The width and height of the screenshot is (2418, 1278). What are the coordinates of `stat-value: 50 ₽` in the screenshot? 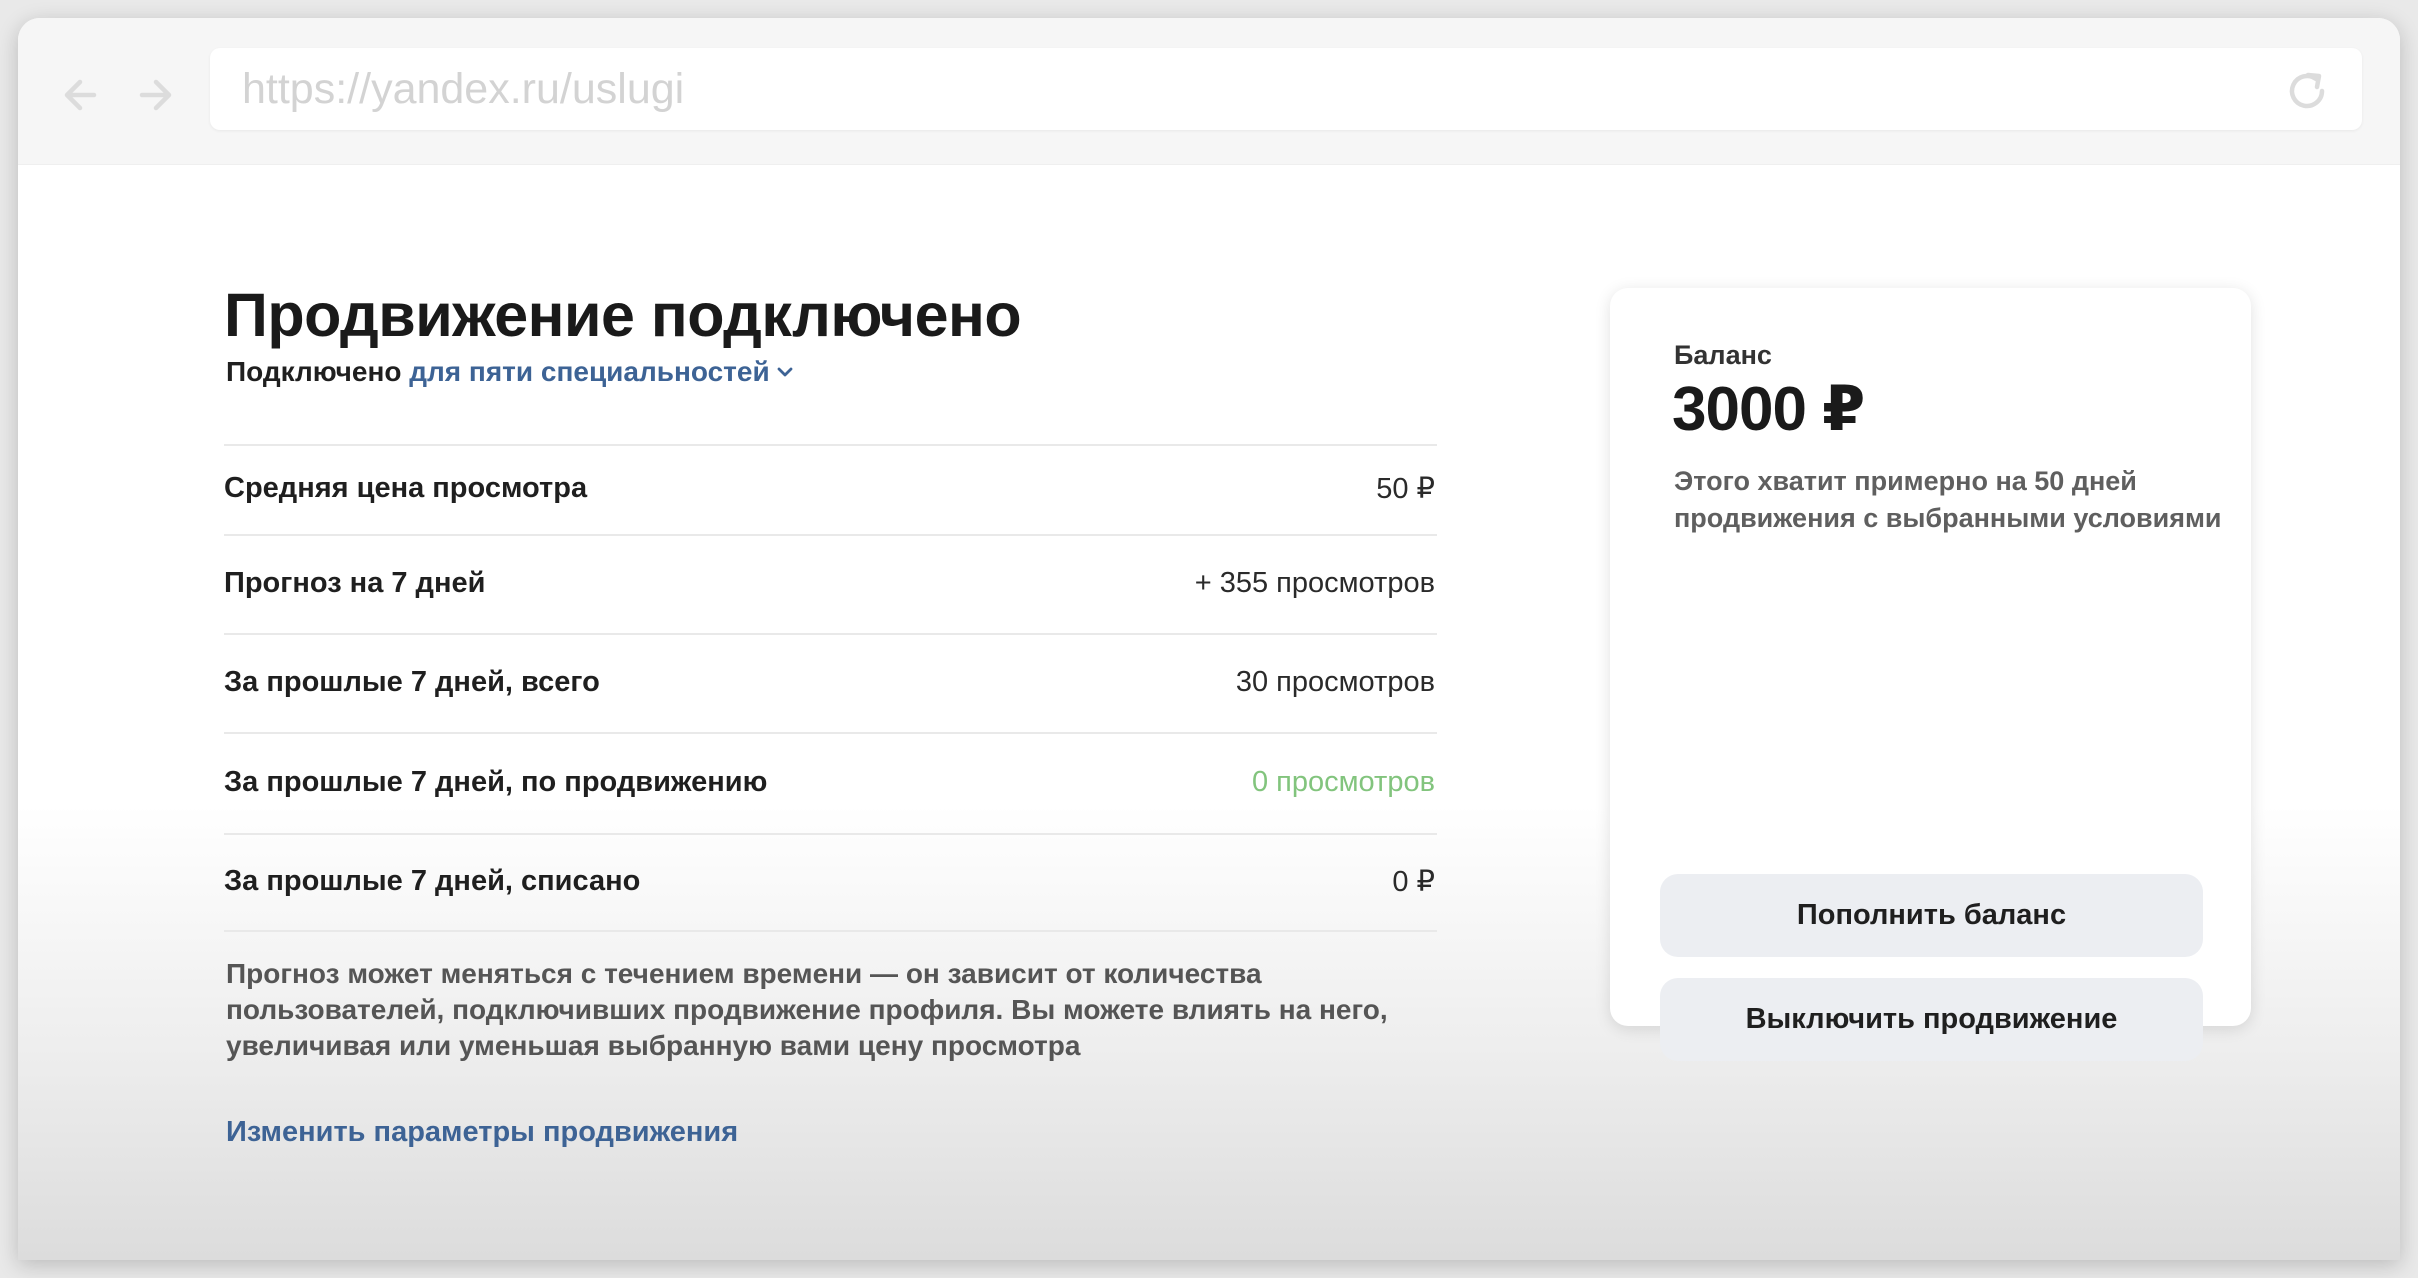 It's located at (1405, 488).